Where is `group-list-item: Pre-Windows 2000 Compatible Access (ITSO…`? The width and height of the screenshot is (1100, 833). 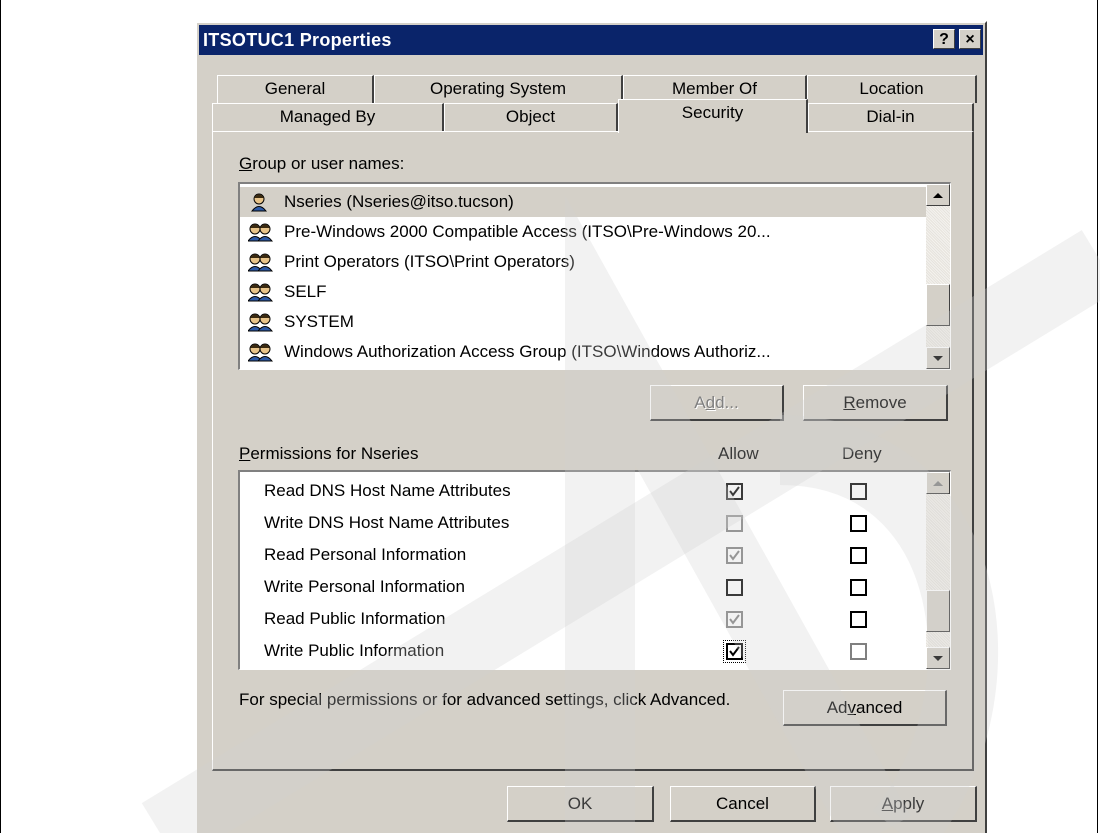 group-list-item: Pre-Windows 2000 Compatible Access (ITSO… is located at coordinates (583, 232).